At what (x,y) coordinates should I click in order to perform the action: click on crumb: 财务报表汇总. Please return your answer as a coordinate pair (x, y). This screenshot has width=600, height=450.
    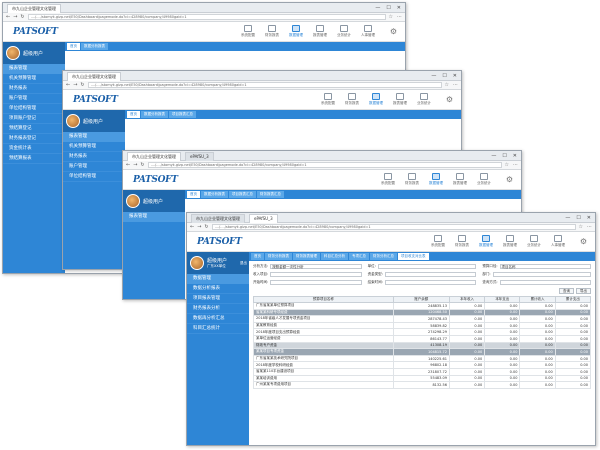
    Looking at the image, I should click on (270, 194).